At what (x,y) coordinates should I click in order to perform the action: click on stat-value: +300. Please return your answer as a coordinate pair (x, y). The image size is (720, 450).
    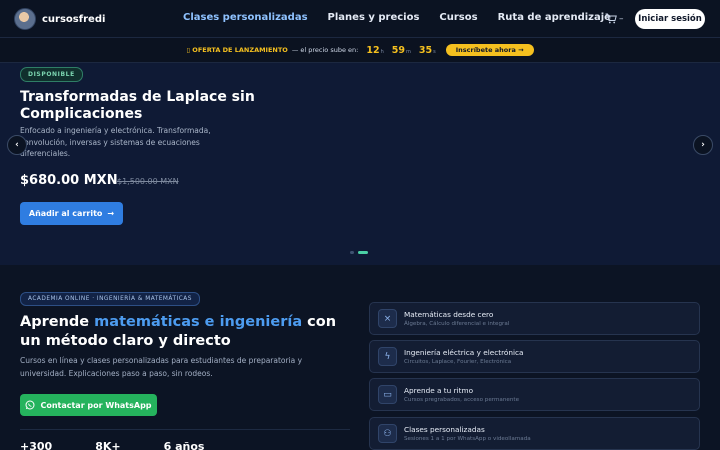
    Looking at the image, I should click on (36, 445).